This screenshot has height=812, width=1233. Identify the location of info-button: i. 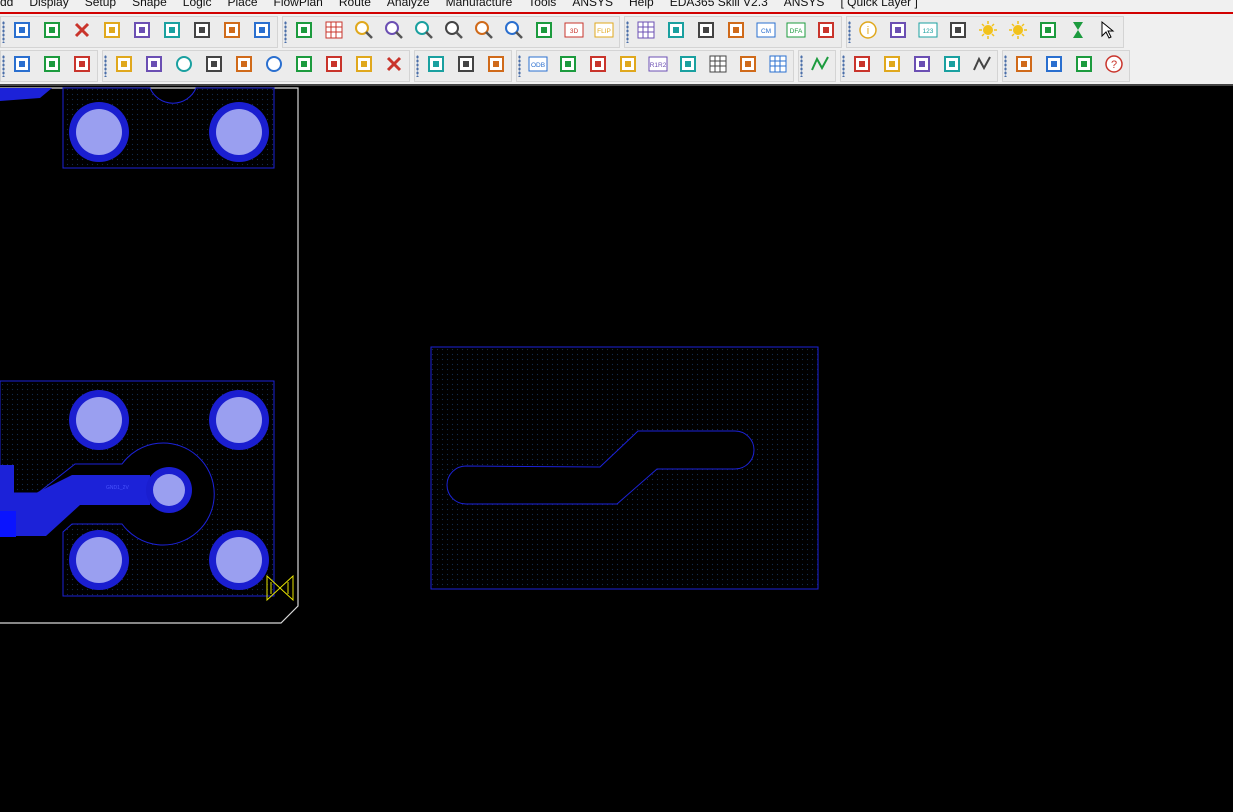
(868, 32).